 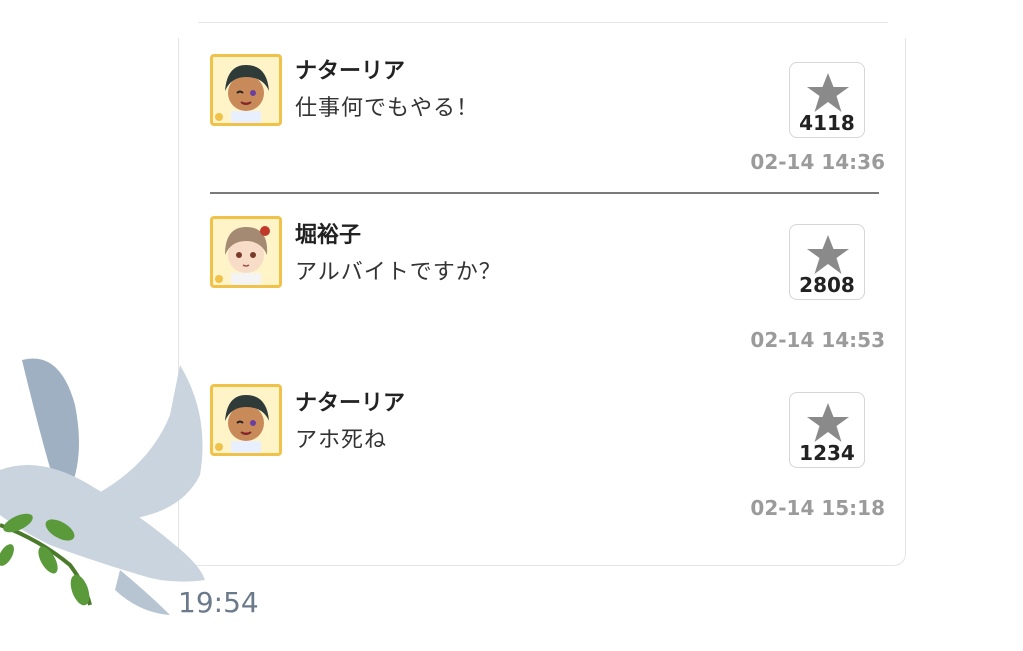 I want to click on star-button: 1234, so click(x=827, y=430).